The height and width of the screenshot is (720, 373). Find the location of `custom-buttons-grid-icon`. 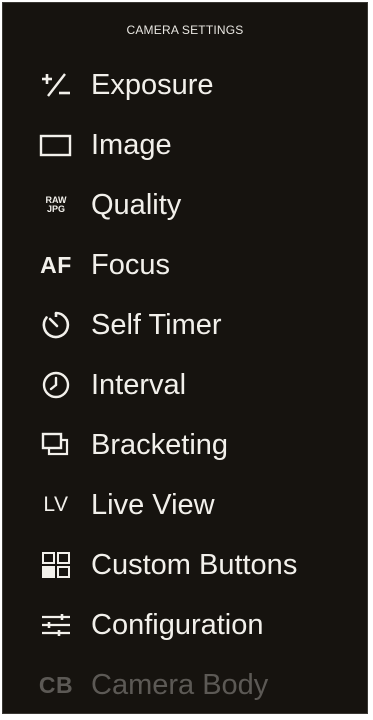

custom-buttons-grid-icon is located at coordinates (56, 565).